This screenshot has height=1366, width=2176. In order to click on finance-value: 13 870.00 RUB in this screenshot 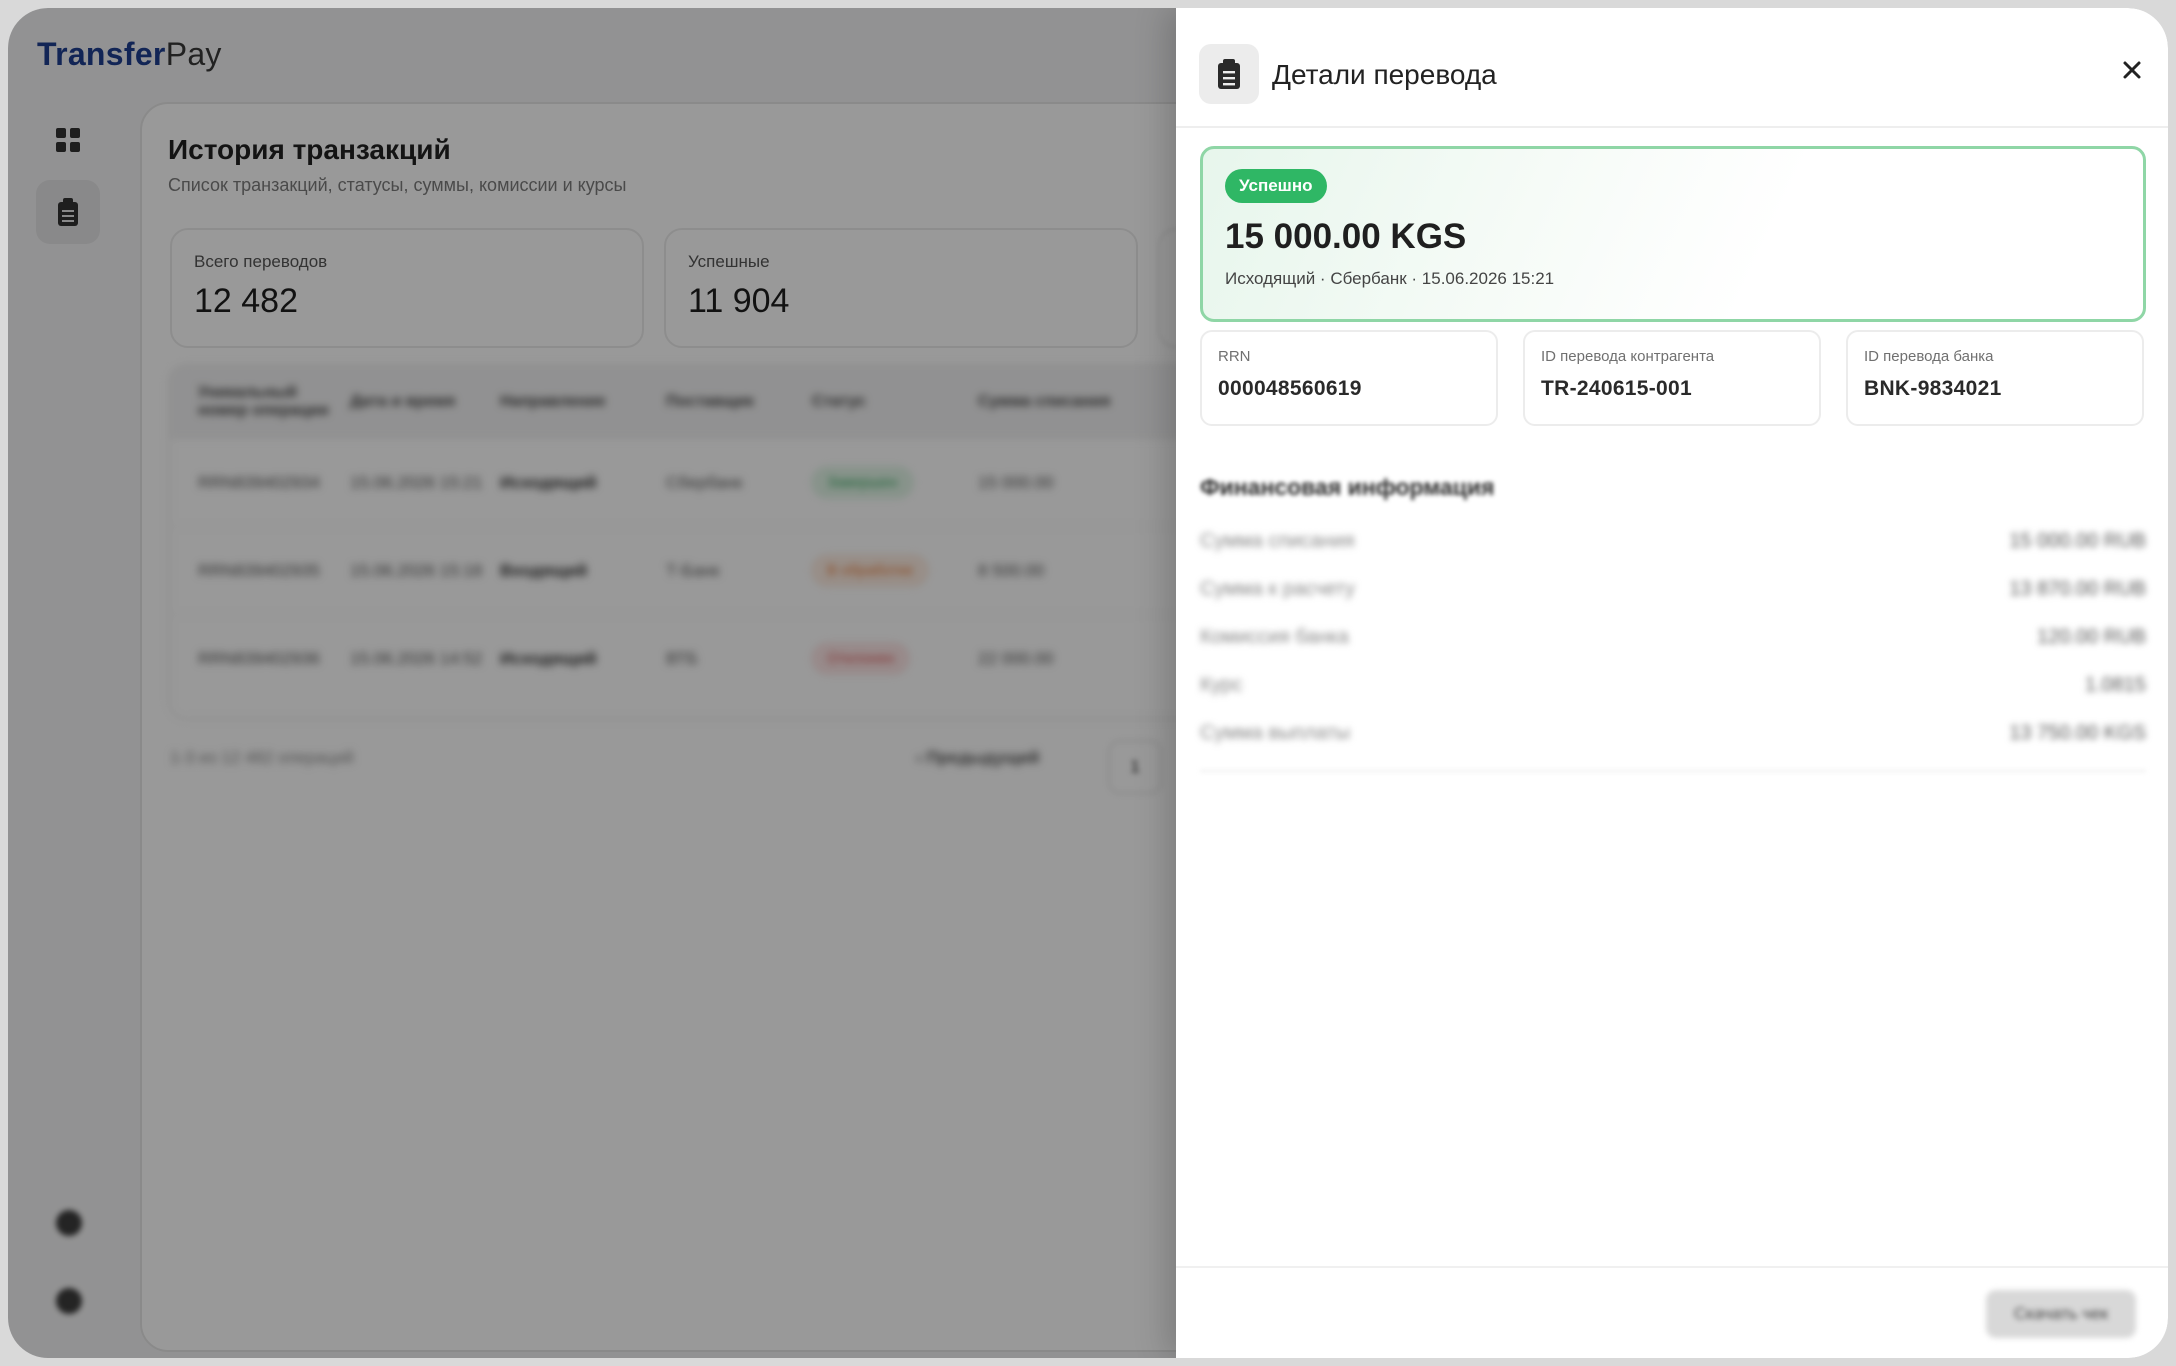, I will do `click(2077, 589)`.